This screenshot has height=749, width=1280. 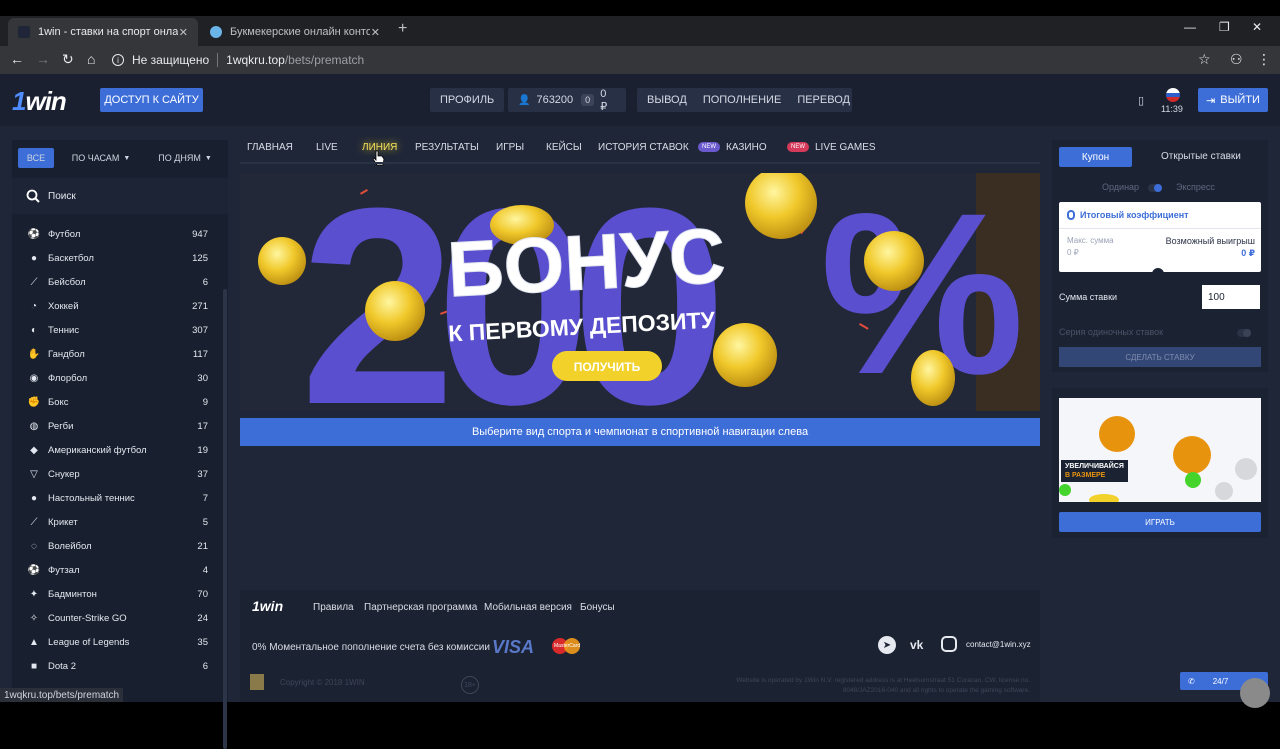 What do you see at coordinates (200, 234) in the screenshot?
I see `sport-event-count: 947` at bounding box center [200, 234].